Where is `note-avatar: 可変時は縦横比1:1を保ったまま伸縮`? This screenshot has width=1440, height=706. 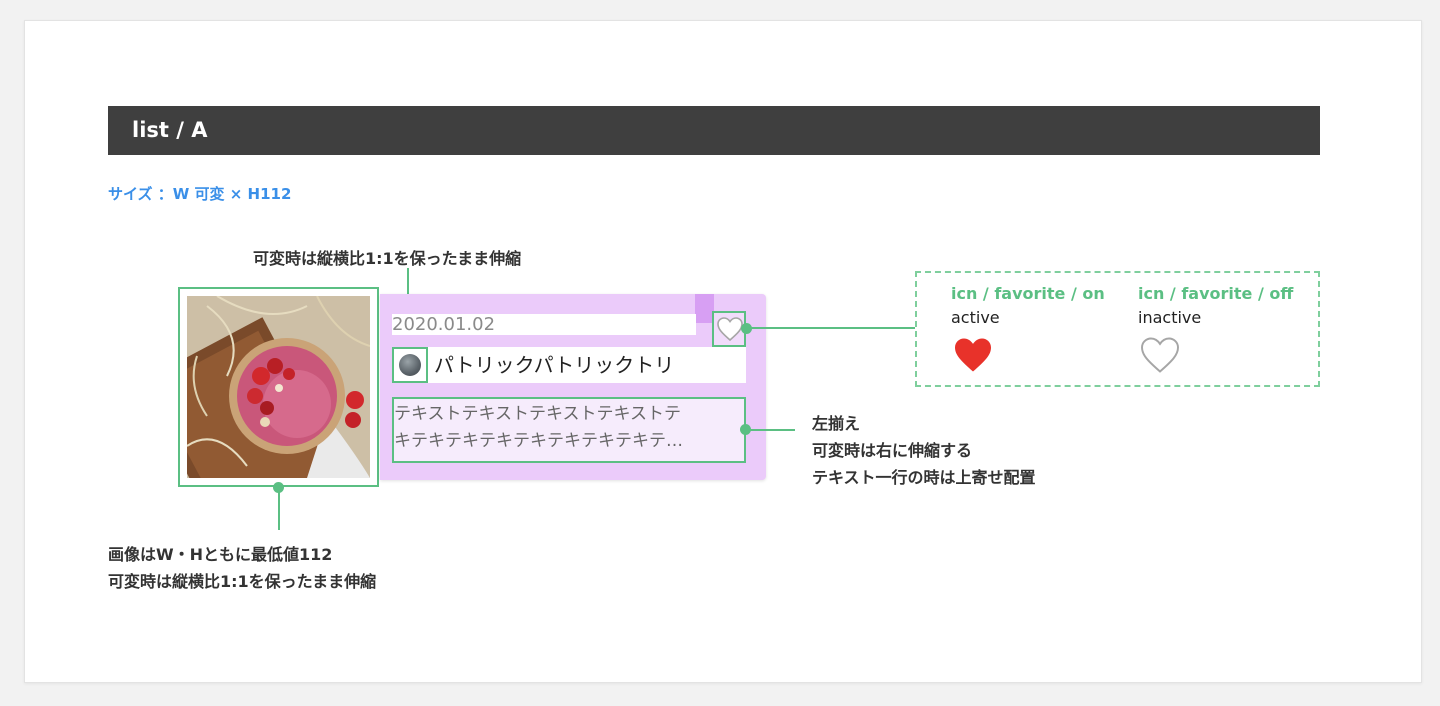
note-avatar: 可変時は縦横比1:1を保ったまま伸縮 is located at coordinates (387, 258).